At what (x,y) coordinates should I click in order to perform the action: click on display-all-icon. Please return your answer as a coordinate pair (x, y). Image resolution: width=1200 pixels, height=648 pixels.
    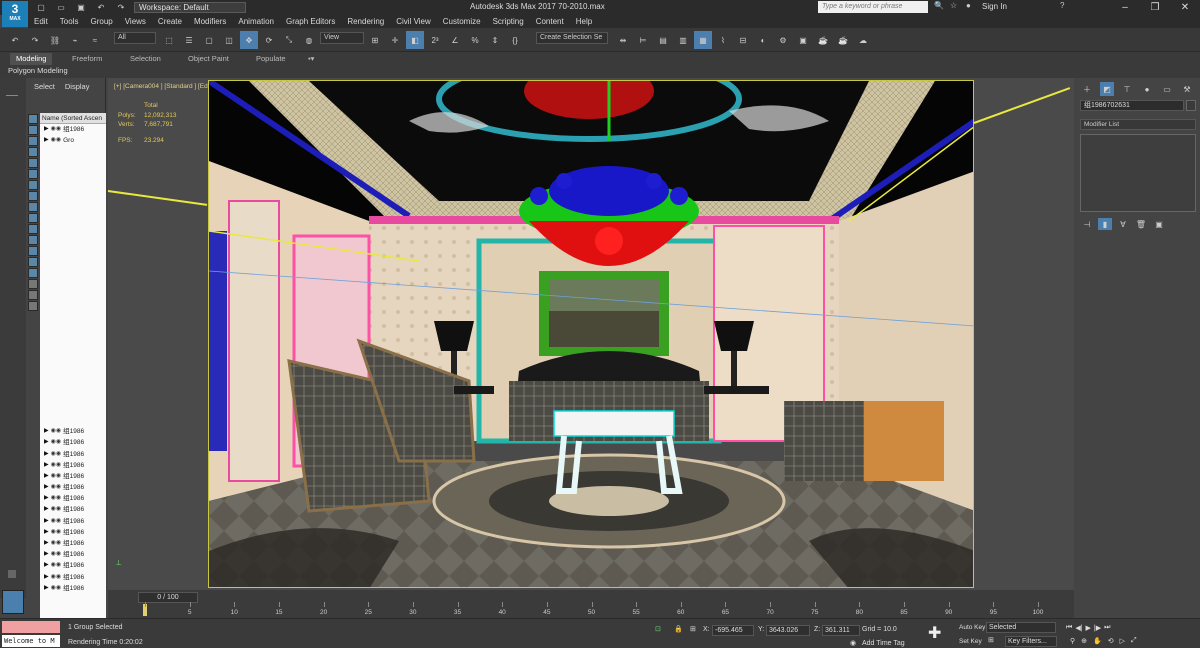
    Looking at the image, I should click on (33, 251).